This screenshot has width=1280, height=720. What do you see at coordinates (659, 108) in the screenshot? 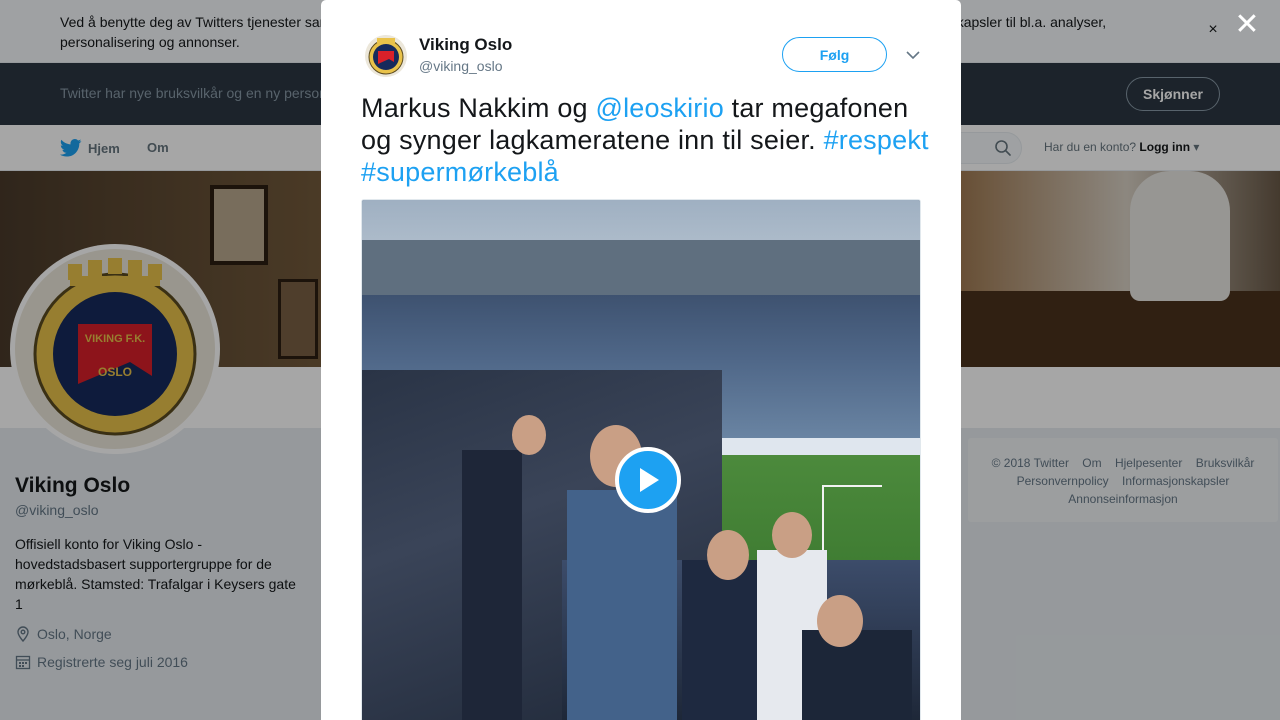
I see `tweet-mention-link: @leoskirio` at bounding box center [659, 108].